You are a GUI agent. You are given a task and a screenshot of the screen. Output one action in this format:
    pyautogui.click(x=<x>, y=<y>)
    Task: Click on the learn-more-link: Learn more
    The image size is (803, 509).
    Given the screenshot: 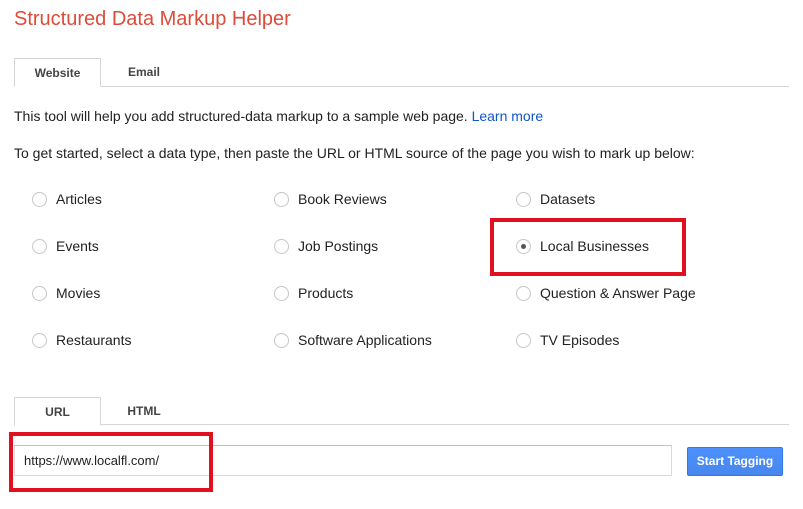 What is the action you would take?
    pyautogui.click(x=508, y=116)
    